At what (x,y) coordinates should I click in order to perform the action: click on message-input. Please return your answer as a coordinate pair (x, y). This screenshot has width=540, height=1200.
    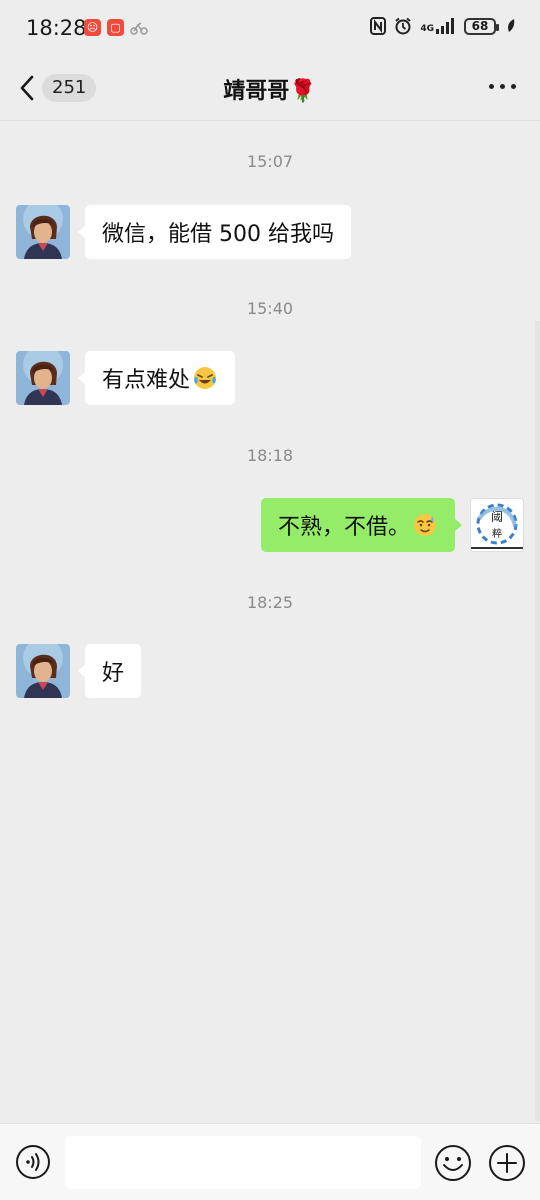
    Looking at the image, I should click on (243, 1162).